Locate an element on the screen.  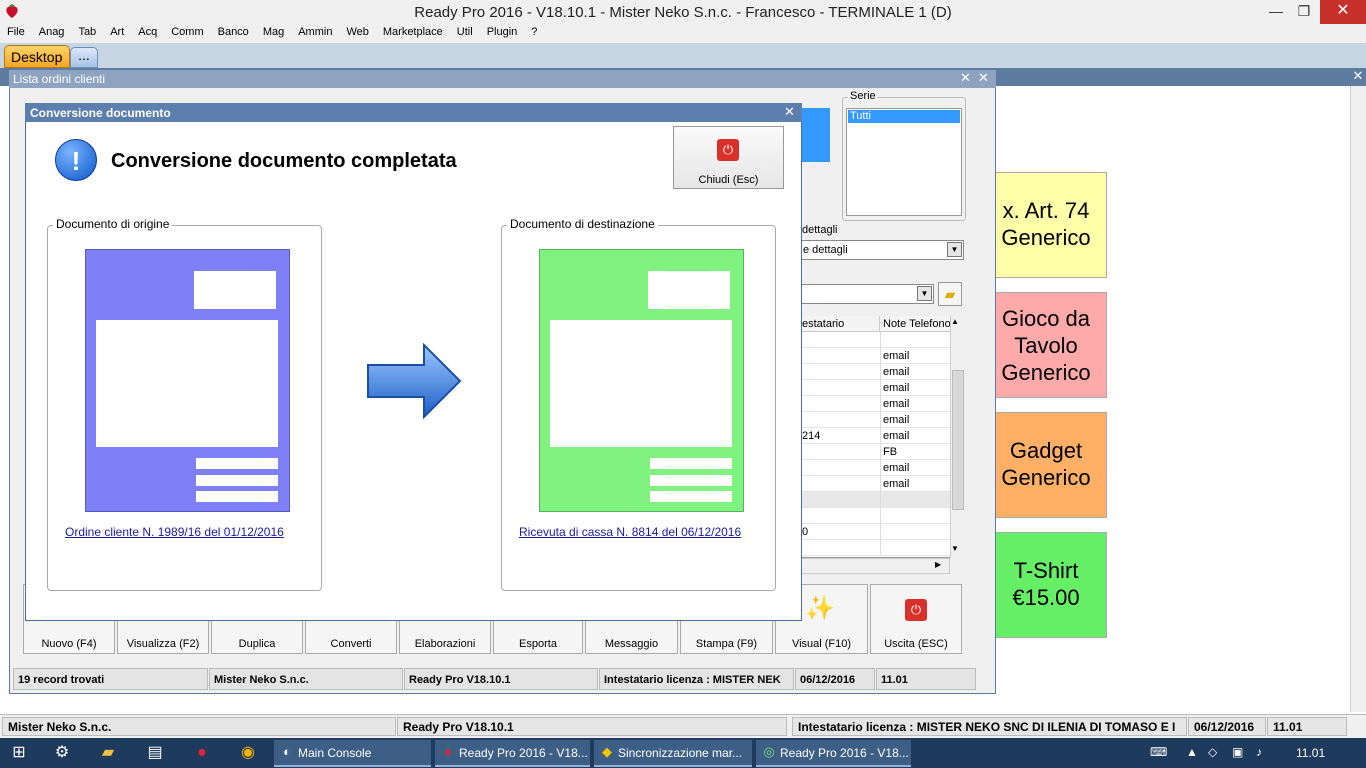
table-row: 0 is located at coordinates (875, 532).